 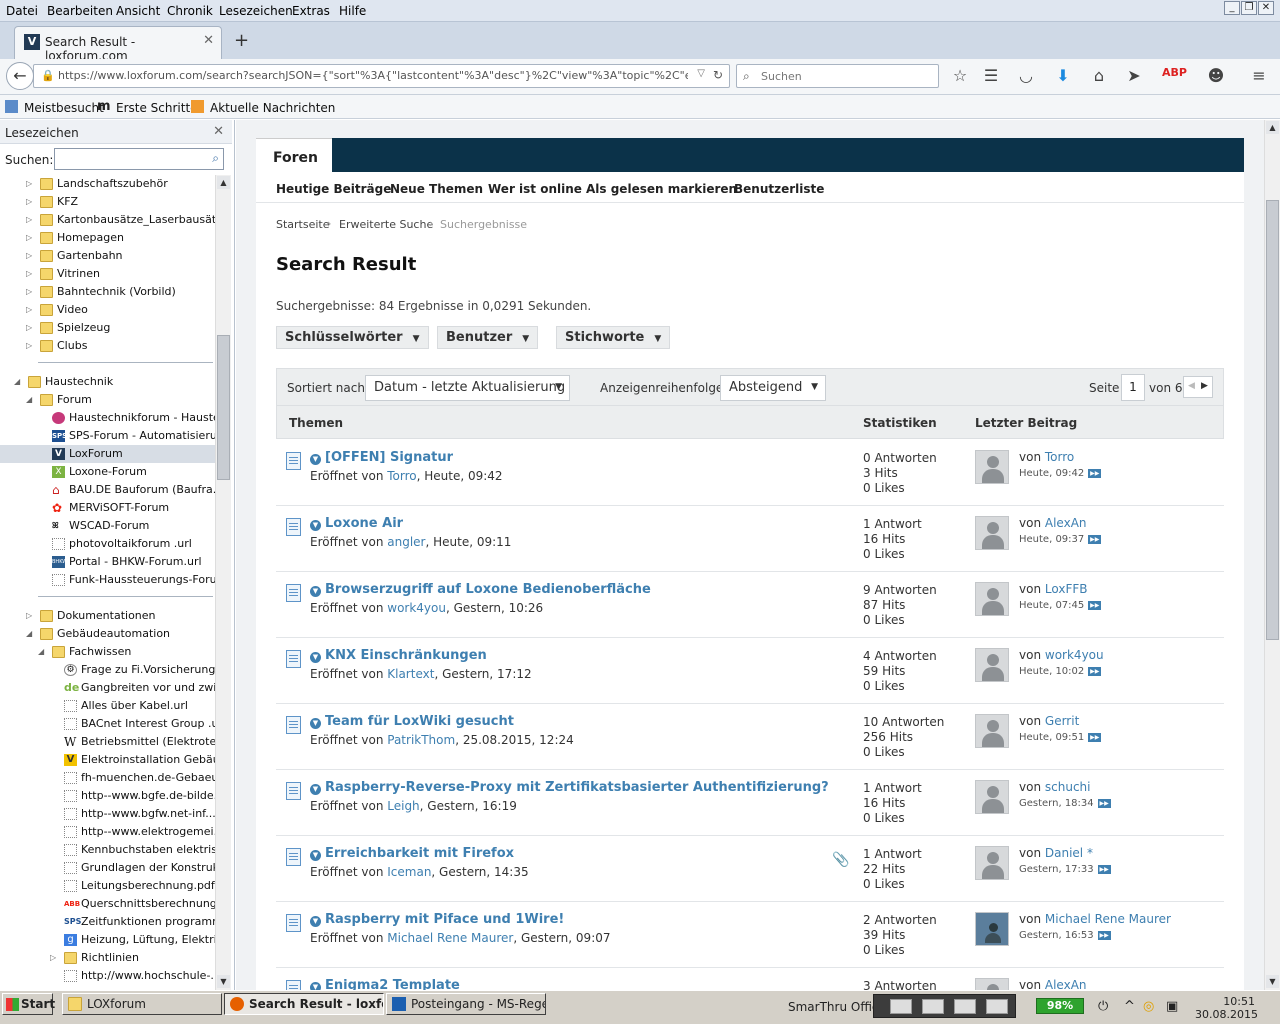 What do you see at coordinates (107, 472) in the screenshot?
I see `tree-item: X Loxone-Forum` at bounding box center [107, 472].